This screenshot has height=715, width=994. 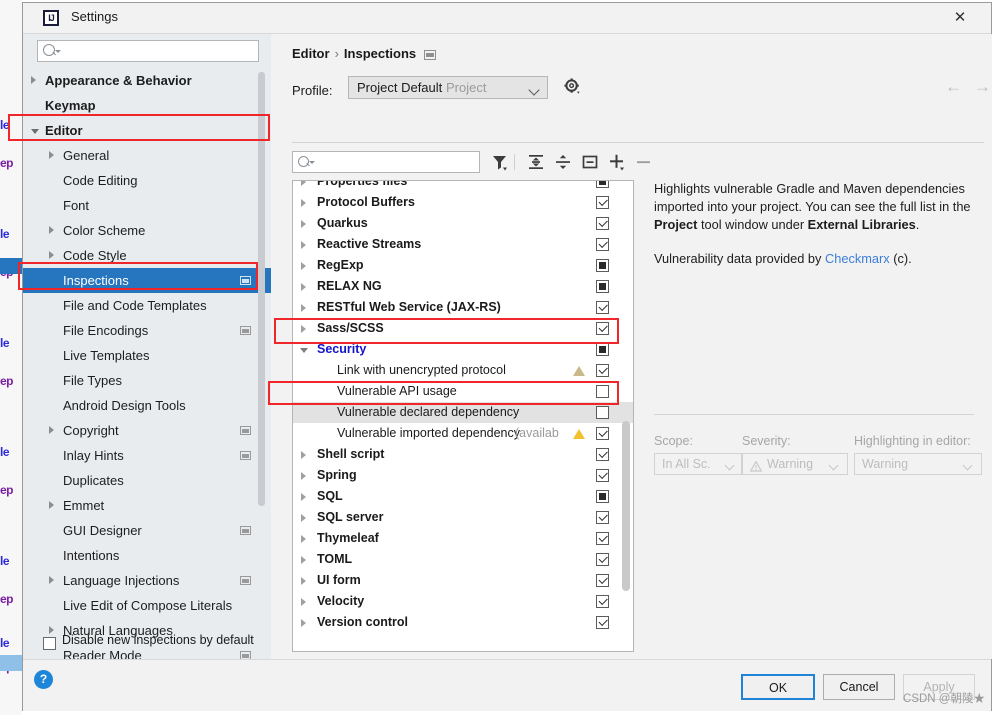 I want to click on inspection-row: Protocol Buffers, so click(x=463, y=202).